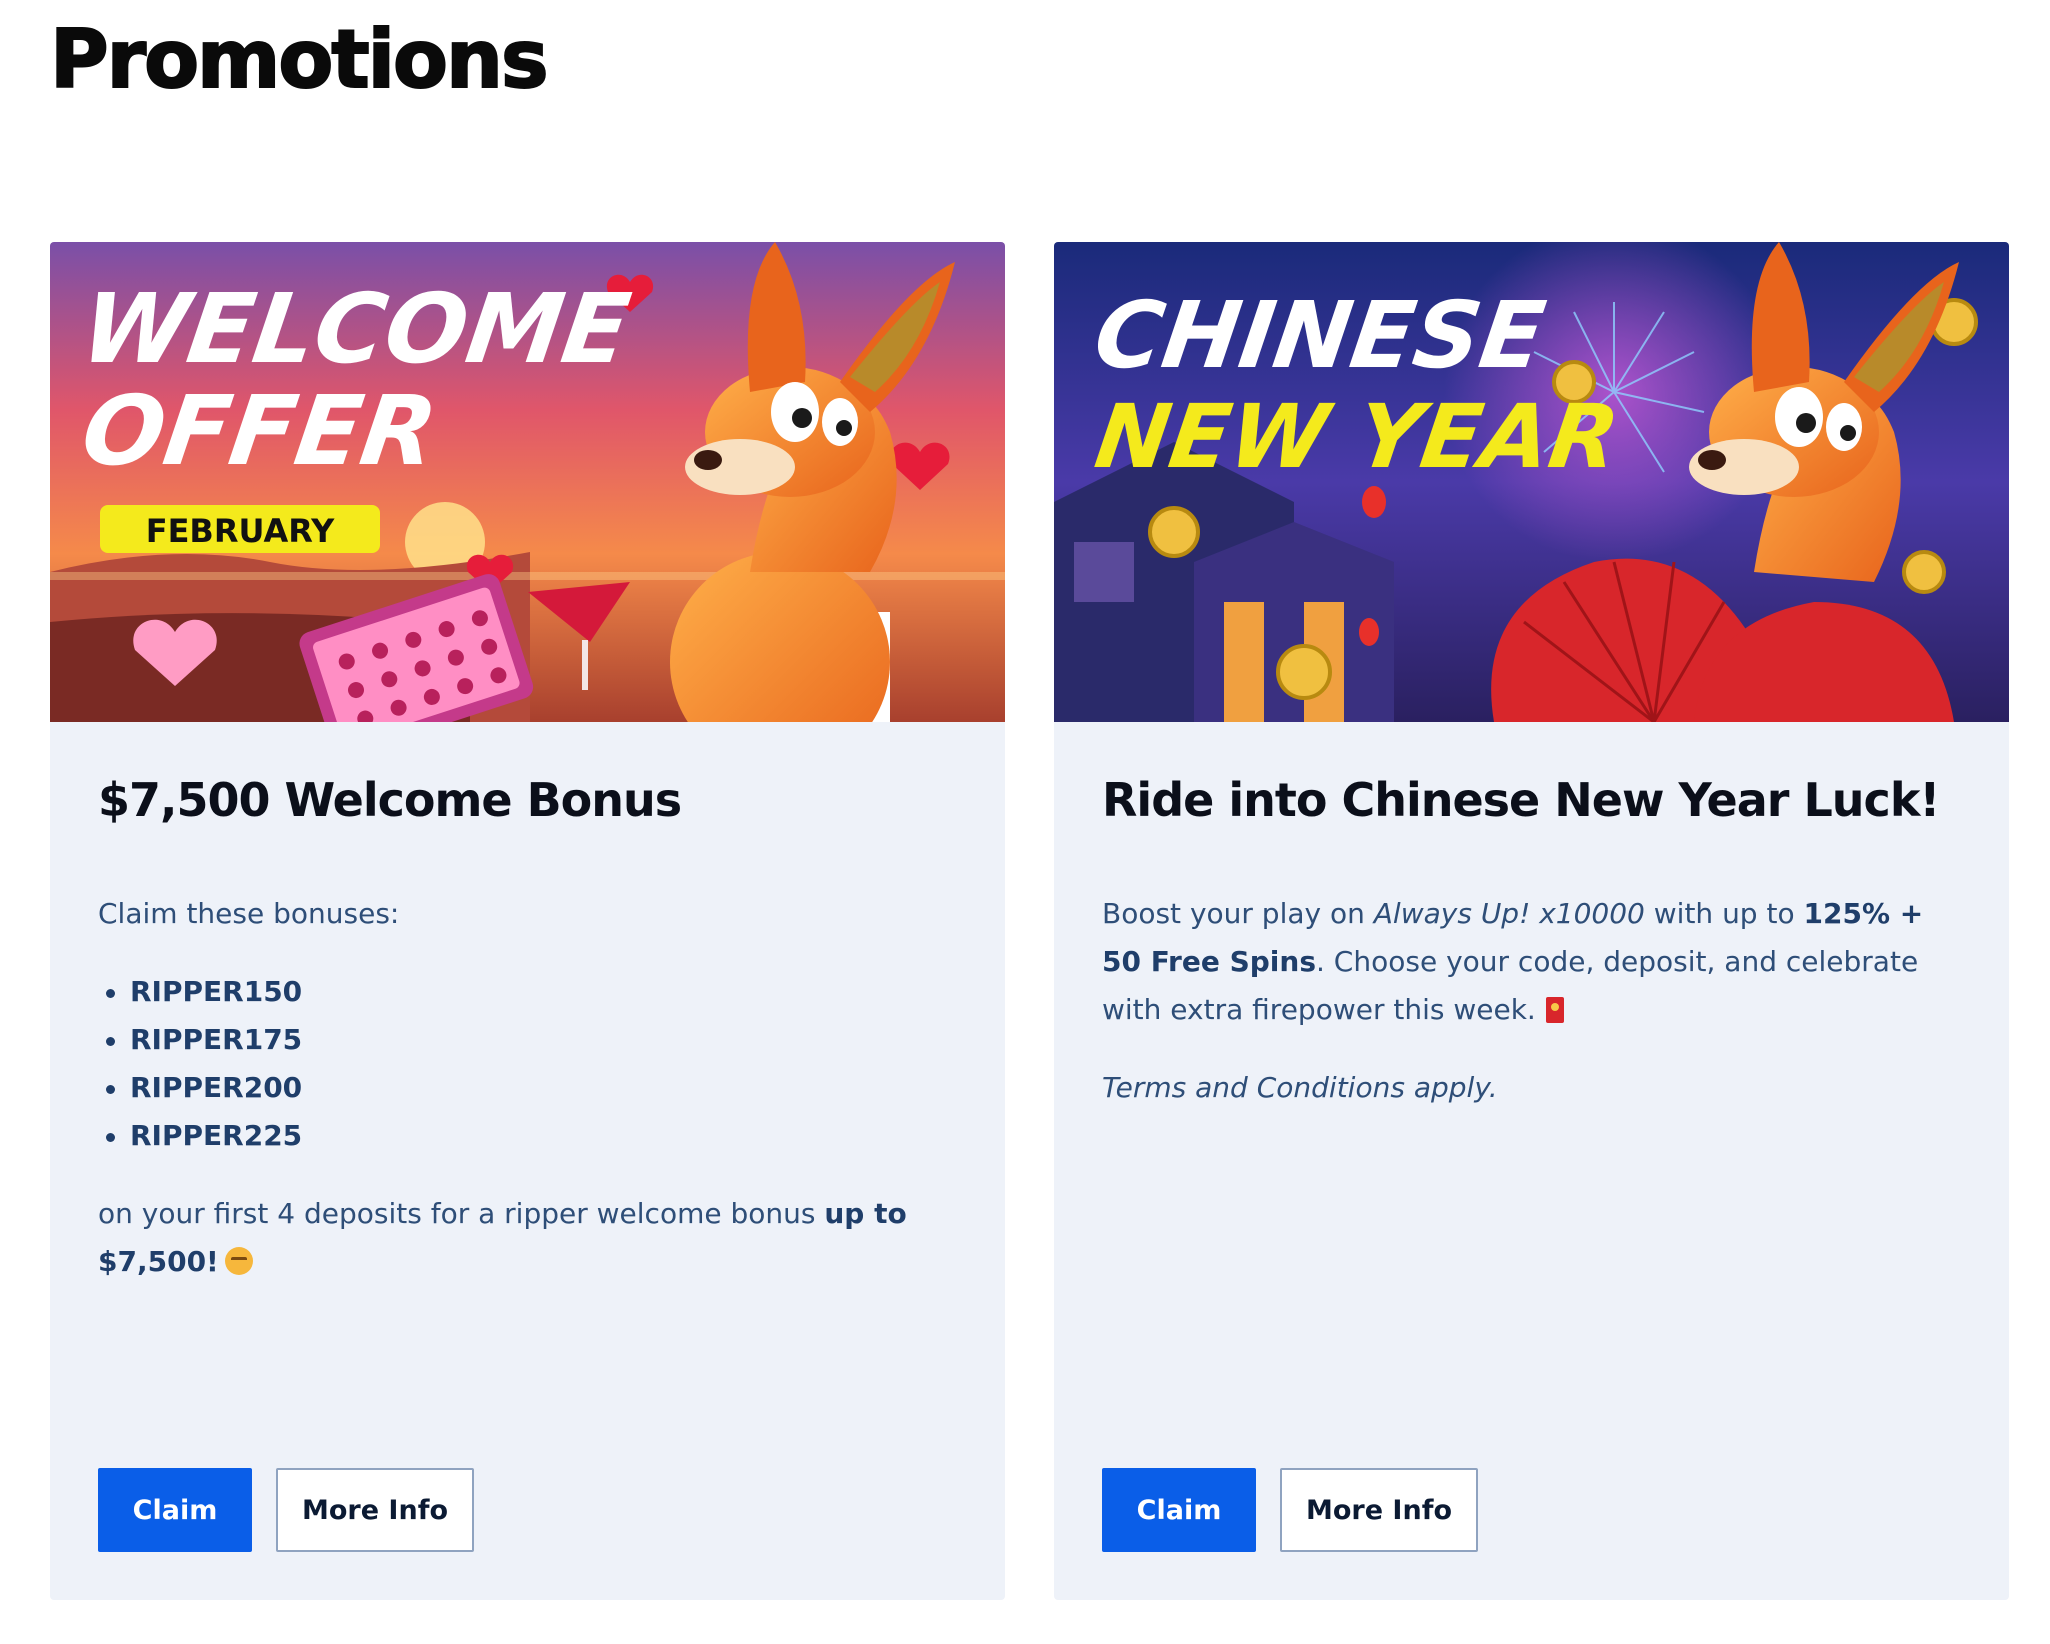 The width and height of the screenshot is (2050, 1644). Describe the element at coordinates (1531, 1088) in the screenshot. I see `promo-terms: Terms and Conditions apply.` at that location.